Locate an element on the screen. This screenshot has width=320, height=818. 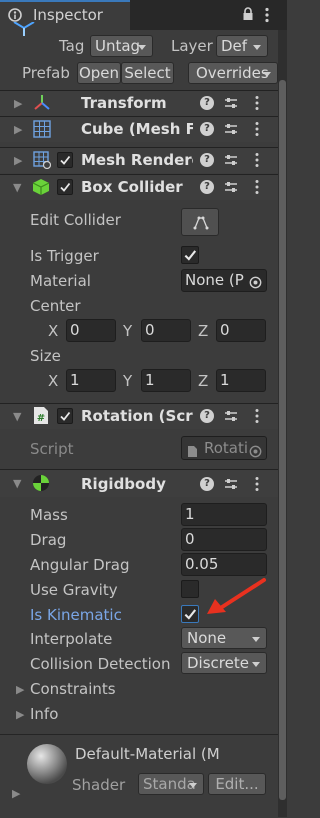
mass-input: 1 is located at coordinates (224, 514).